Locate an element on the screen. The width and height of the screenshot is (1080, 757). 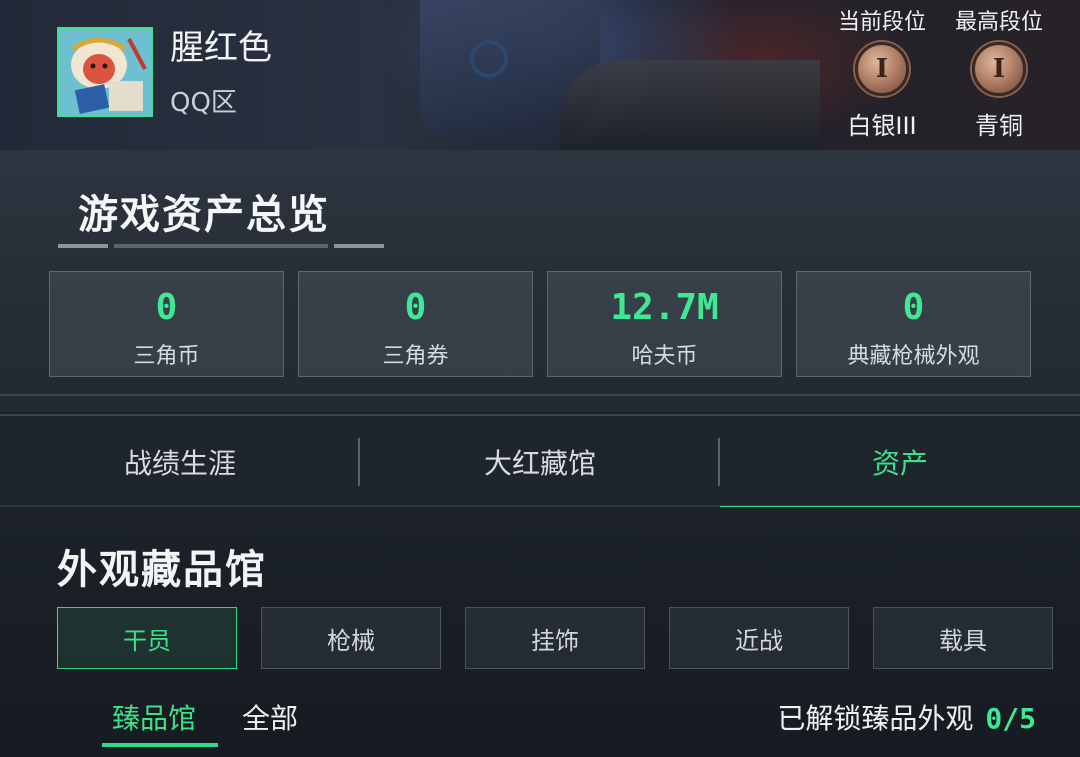
tab-red-collection: 大红藏馆 is located at coordinates (540, 461).